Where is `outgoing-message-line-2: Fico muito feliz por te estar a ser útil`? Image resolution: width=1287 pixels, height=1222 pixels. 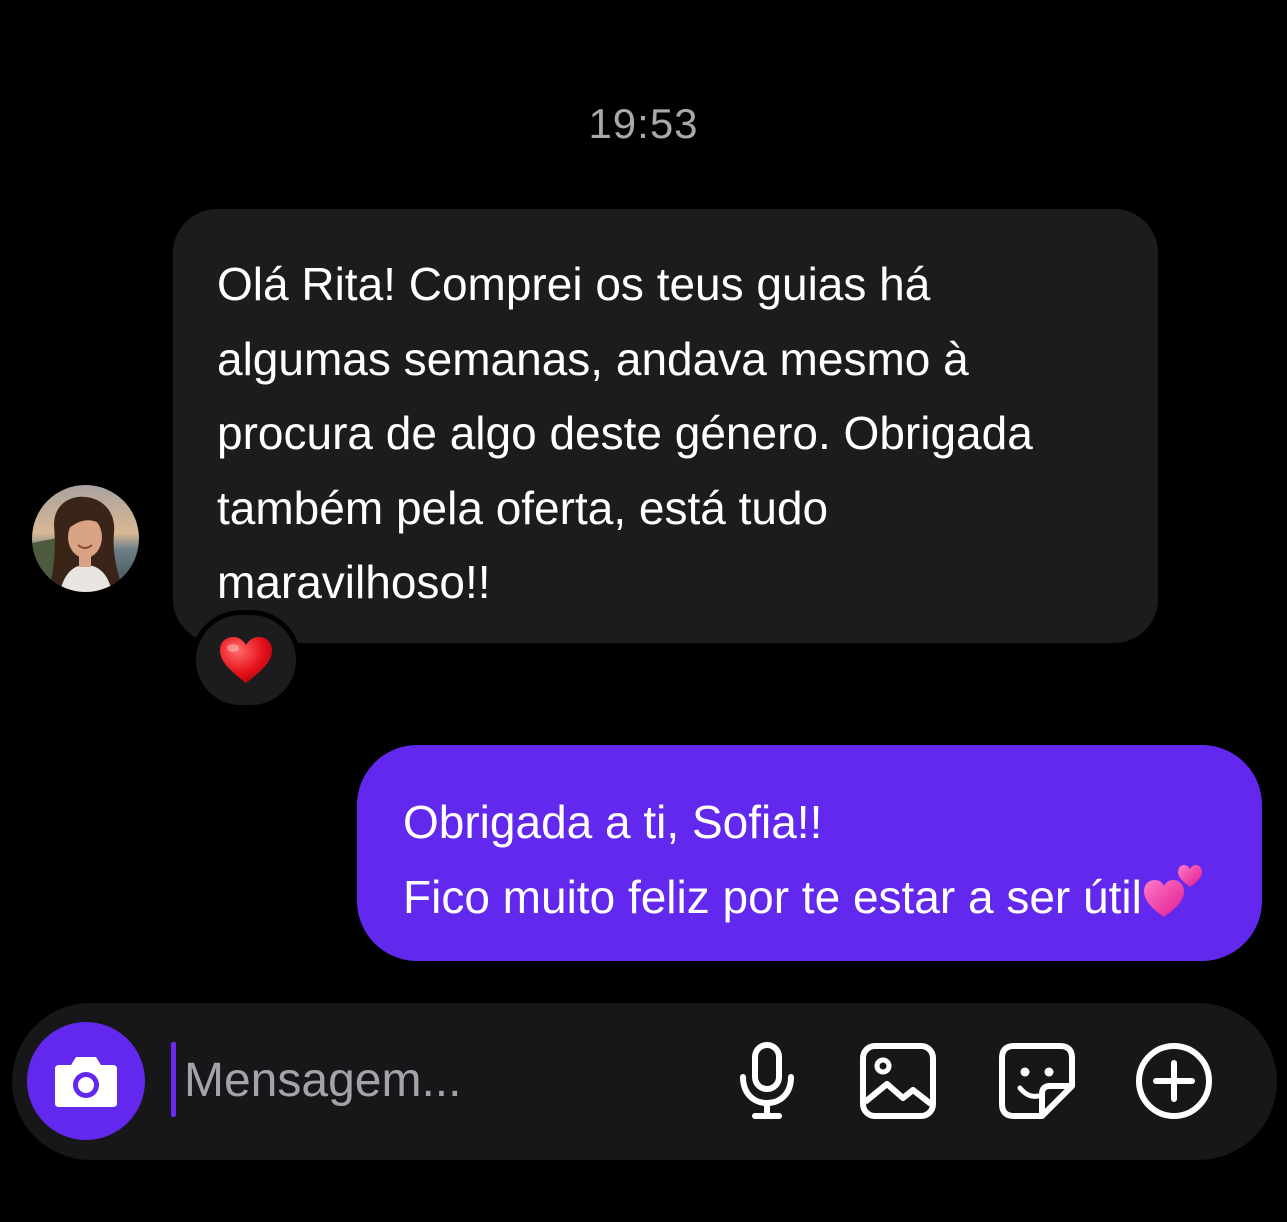 outgoing-message-line-2: Fico muito feliz por te estar a ser útil is located at coordinates (812, 897).